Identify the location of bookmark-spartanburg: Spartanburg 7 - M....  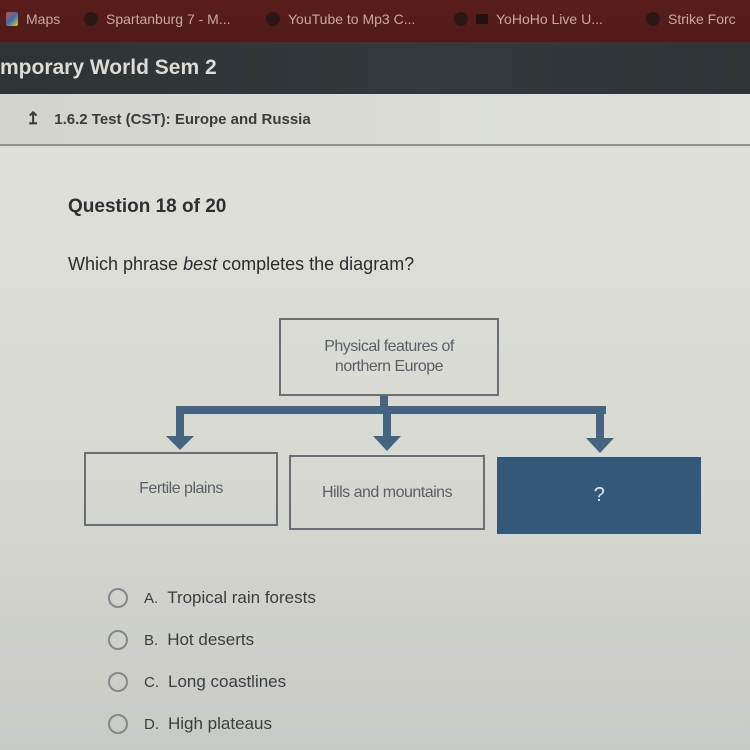
(157, 19).